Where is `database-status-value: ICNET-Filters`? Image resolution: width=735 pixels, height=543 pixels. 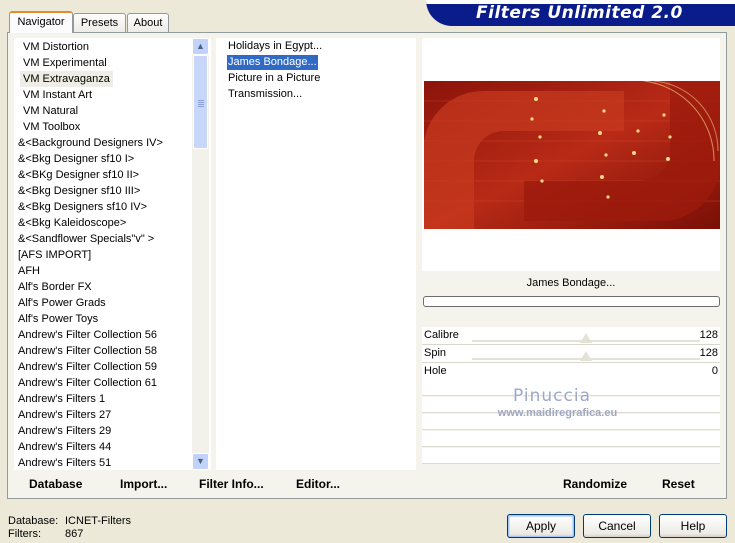 database-status-value: ICNET-Filters is located at coordinates (98, 521).